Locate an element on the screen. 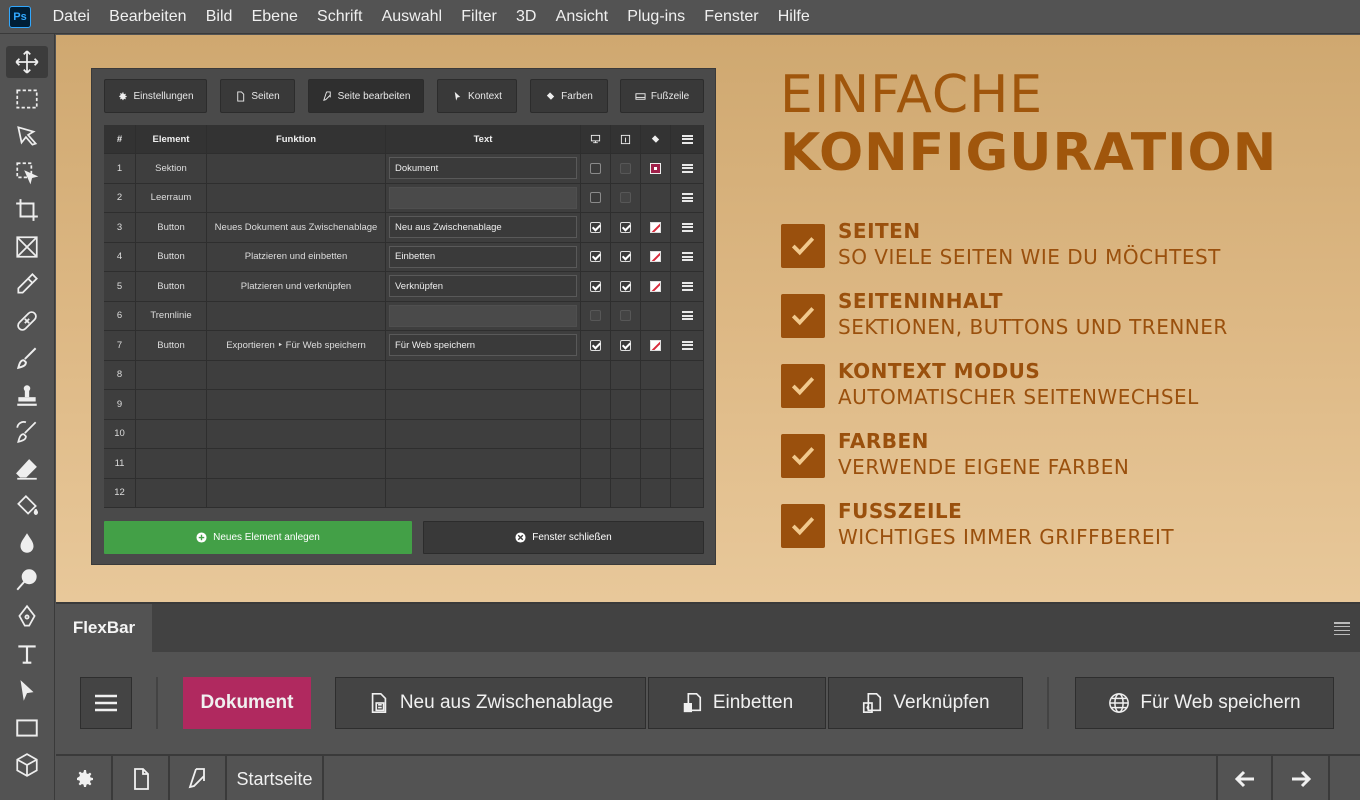  brush-tool is located at coordinates (27, 358).